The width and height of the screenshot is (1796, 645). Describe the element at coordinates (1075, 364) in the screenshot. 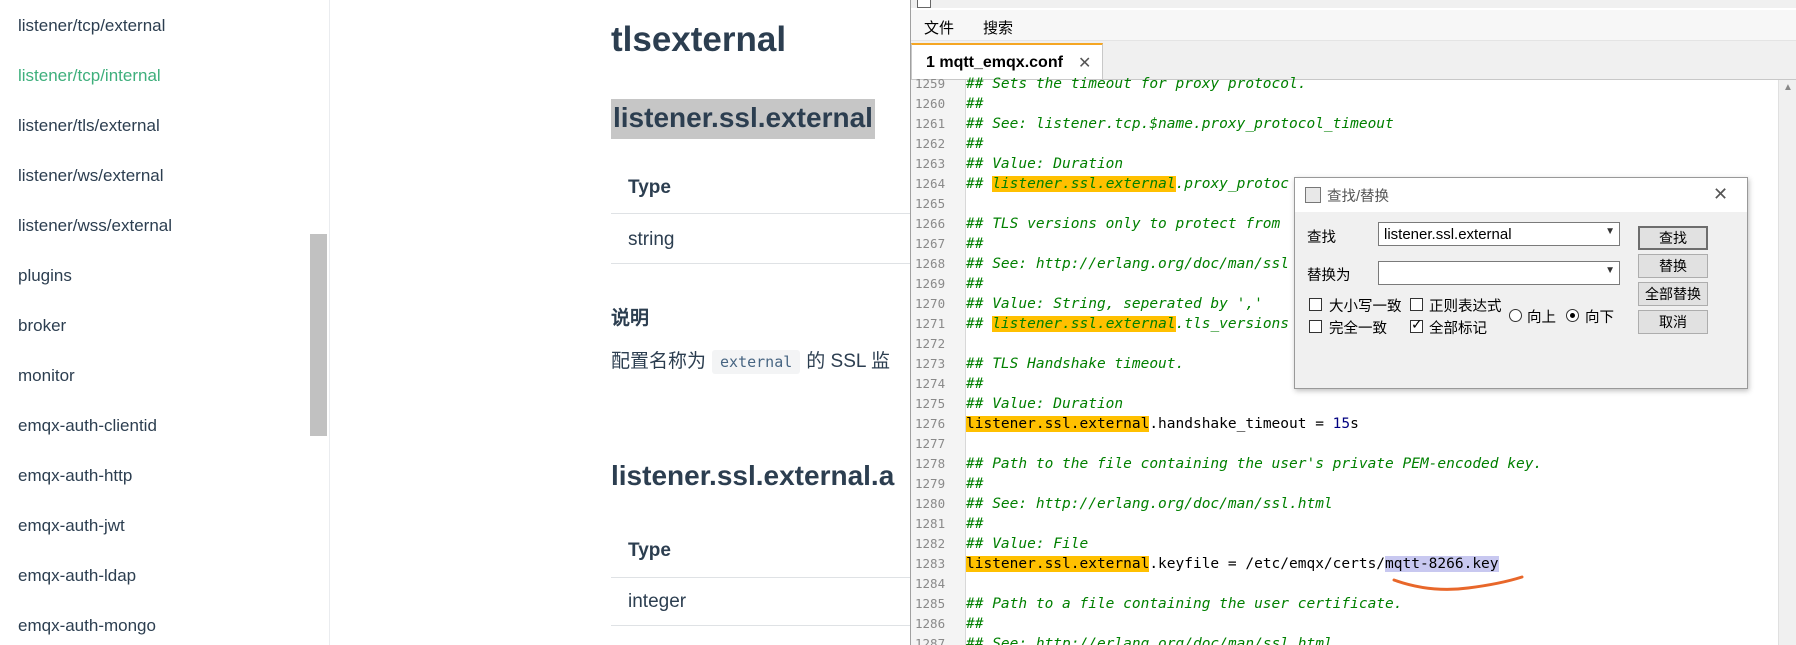

I see `code-line: ## TLS Handshake timeout.` at that location.